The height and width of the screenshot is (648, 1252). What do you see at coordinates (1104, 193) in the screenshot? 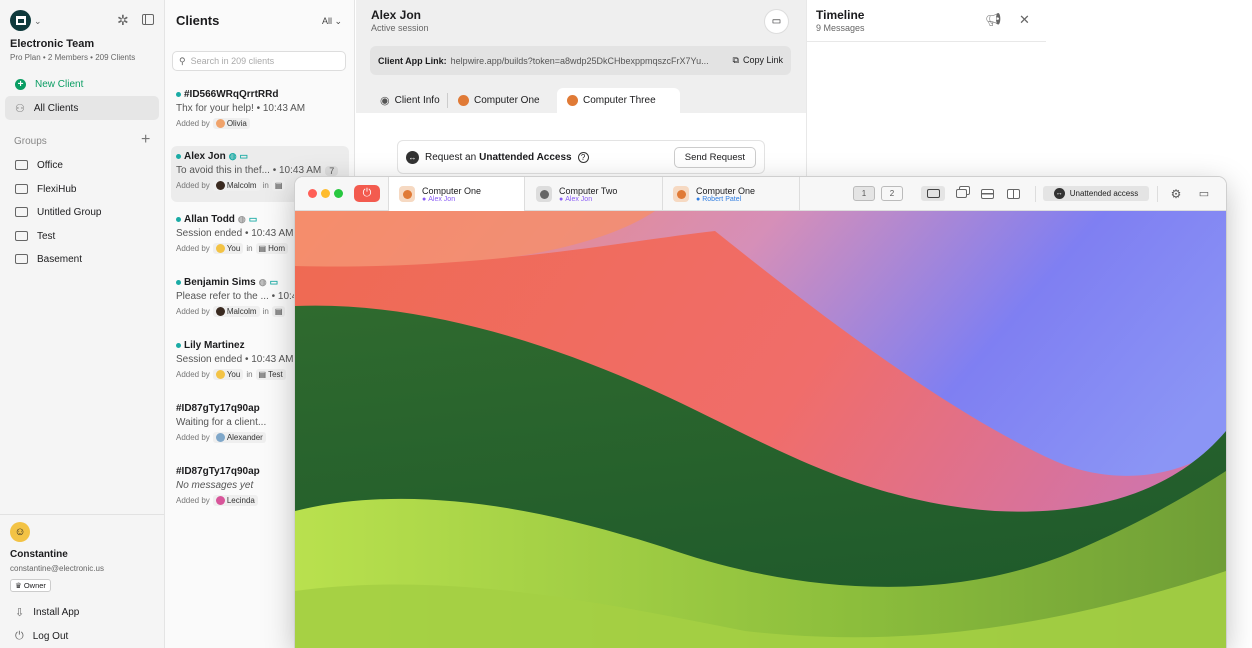
I see `unattended-label: Unattended access` at bounding box center [1104, 193].